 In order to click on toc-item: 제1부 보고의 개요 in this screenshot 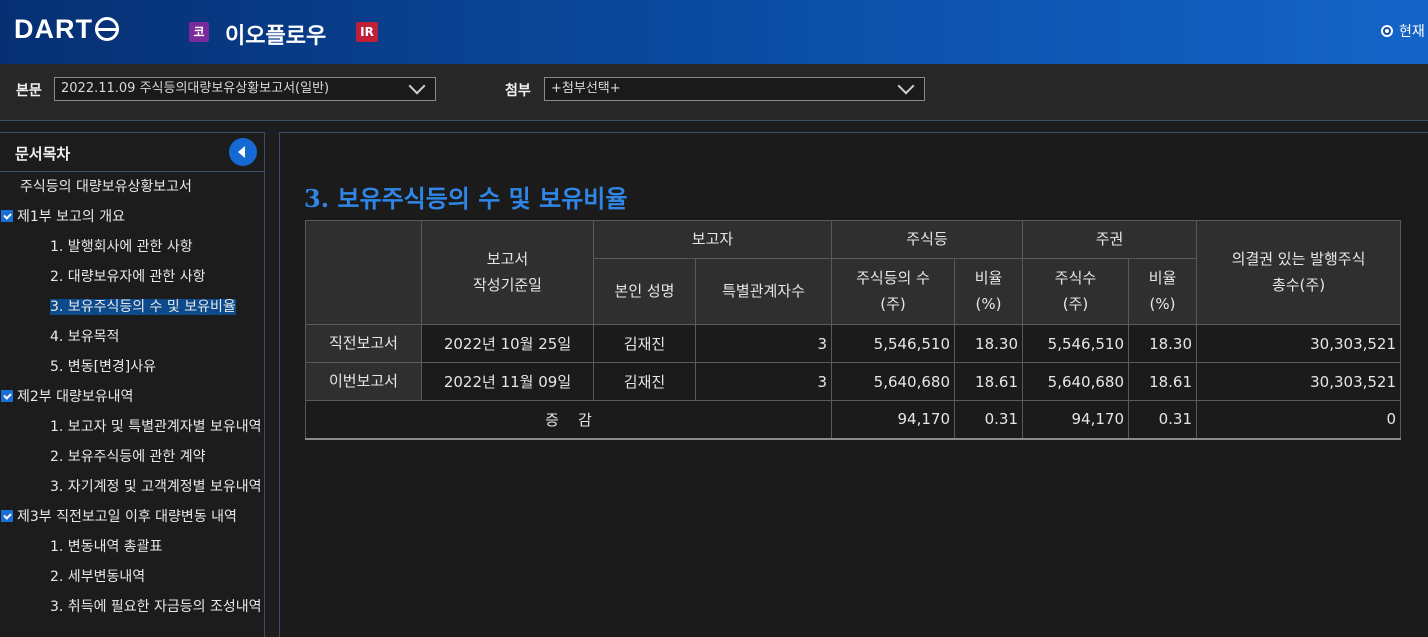, I will do `click(132, 217)`.